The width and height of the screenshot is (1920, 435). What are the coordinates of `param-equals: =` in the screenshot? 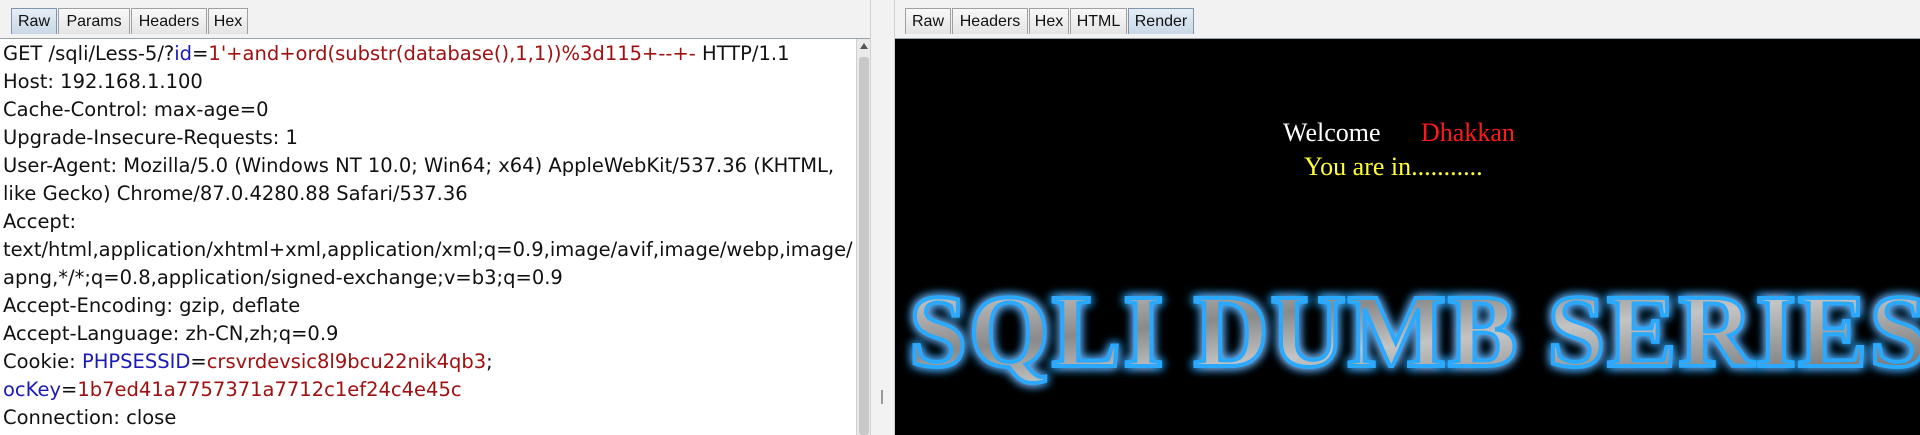 It's located at (200, 53).